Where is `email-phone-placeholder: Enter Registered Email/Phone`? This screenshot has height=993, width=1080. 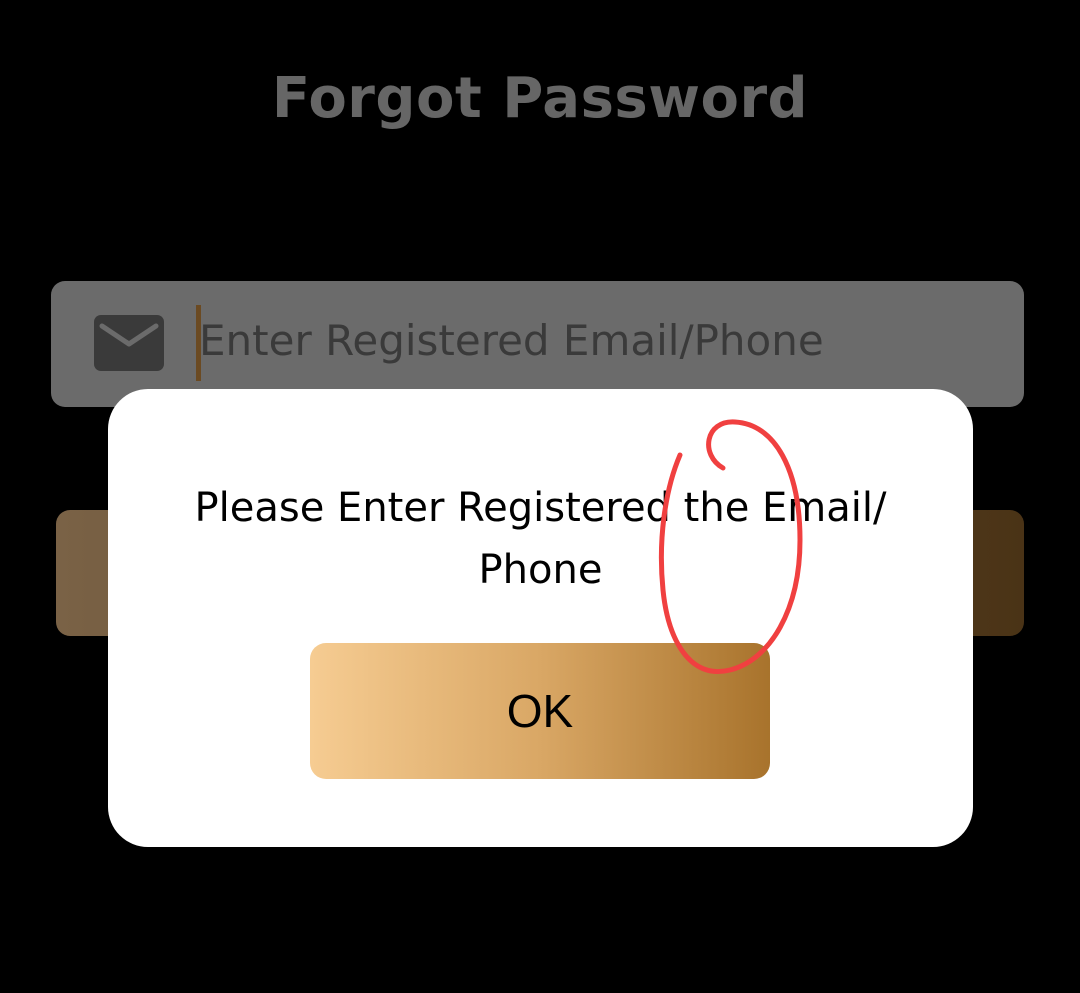 email-phone-placeholder: Enter Registered Email/Phone is located at coordinates (511, 340).